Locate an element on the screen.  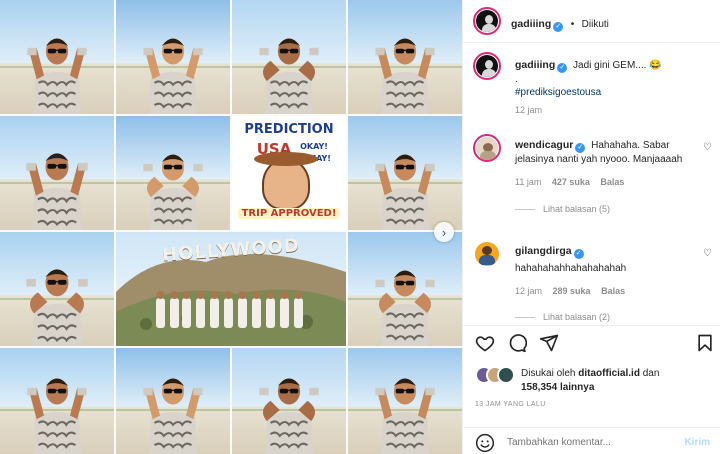
add-comment-input is located at coordinates (587, 442).